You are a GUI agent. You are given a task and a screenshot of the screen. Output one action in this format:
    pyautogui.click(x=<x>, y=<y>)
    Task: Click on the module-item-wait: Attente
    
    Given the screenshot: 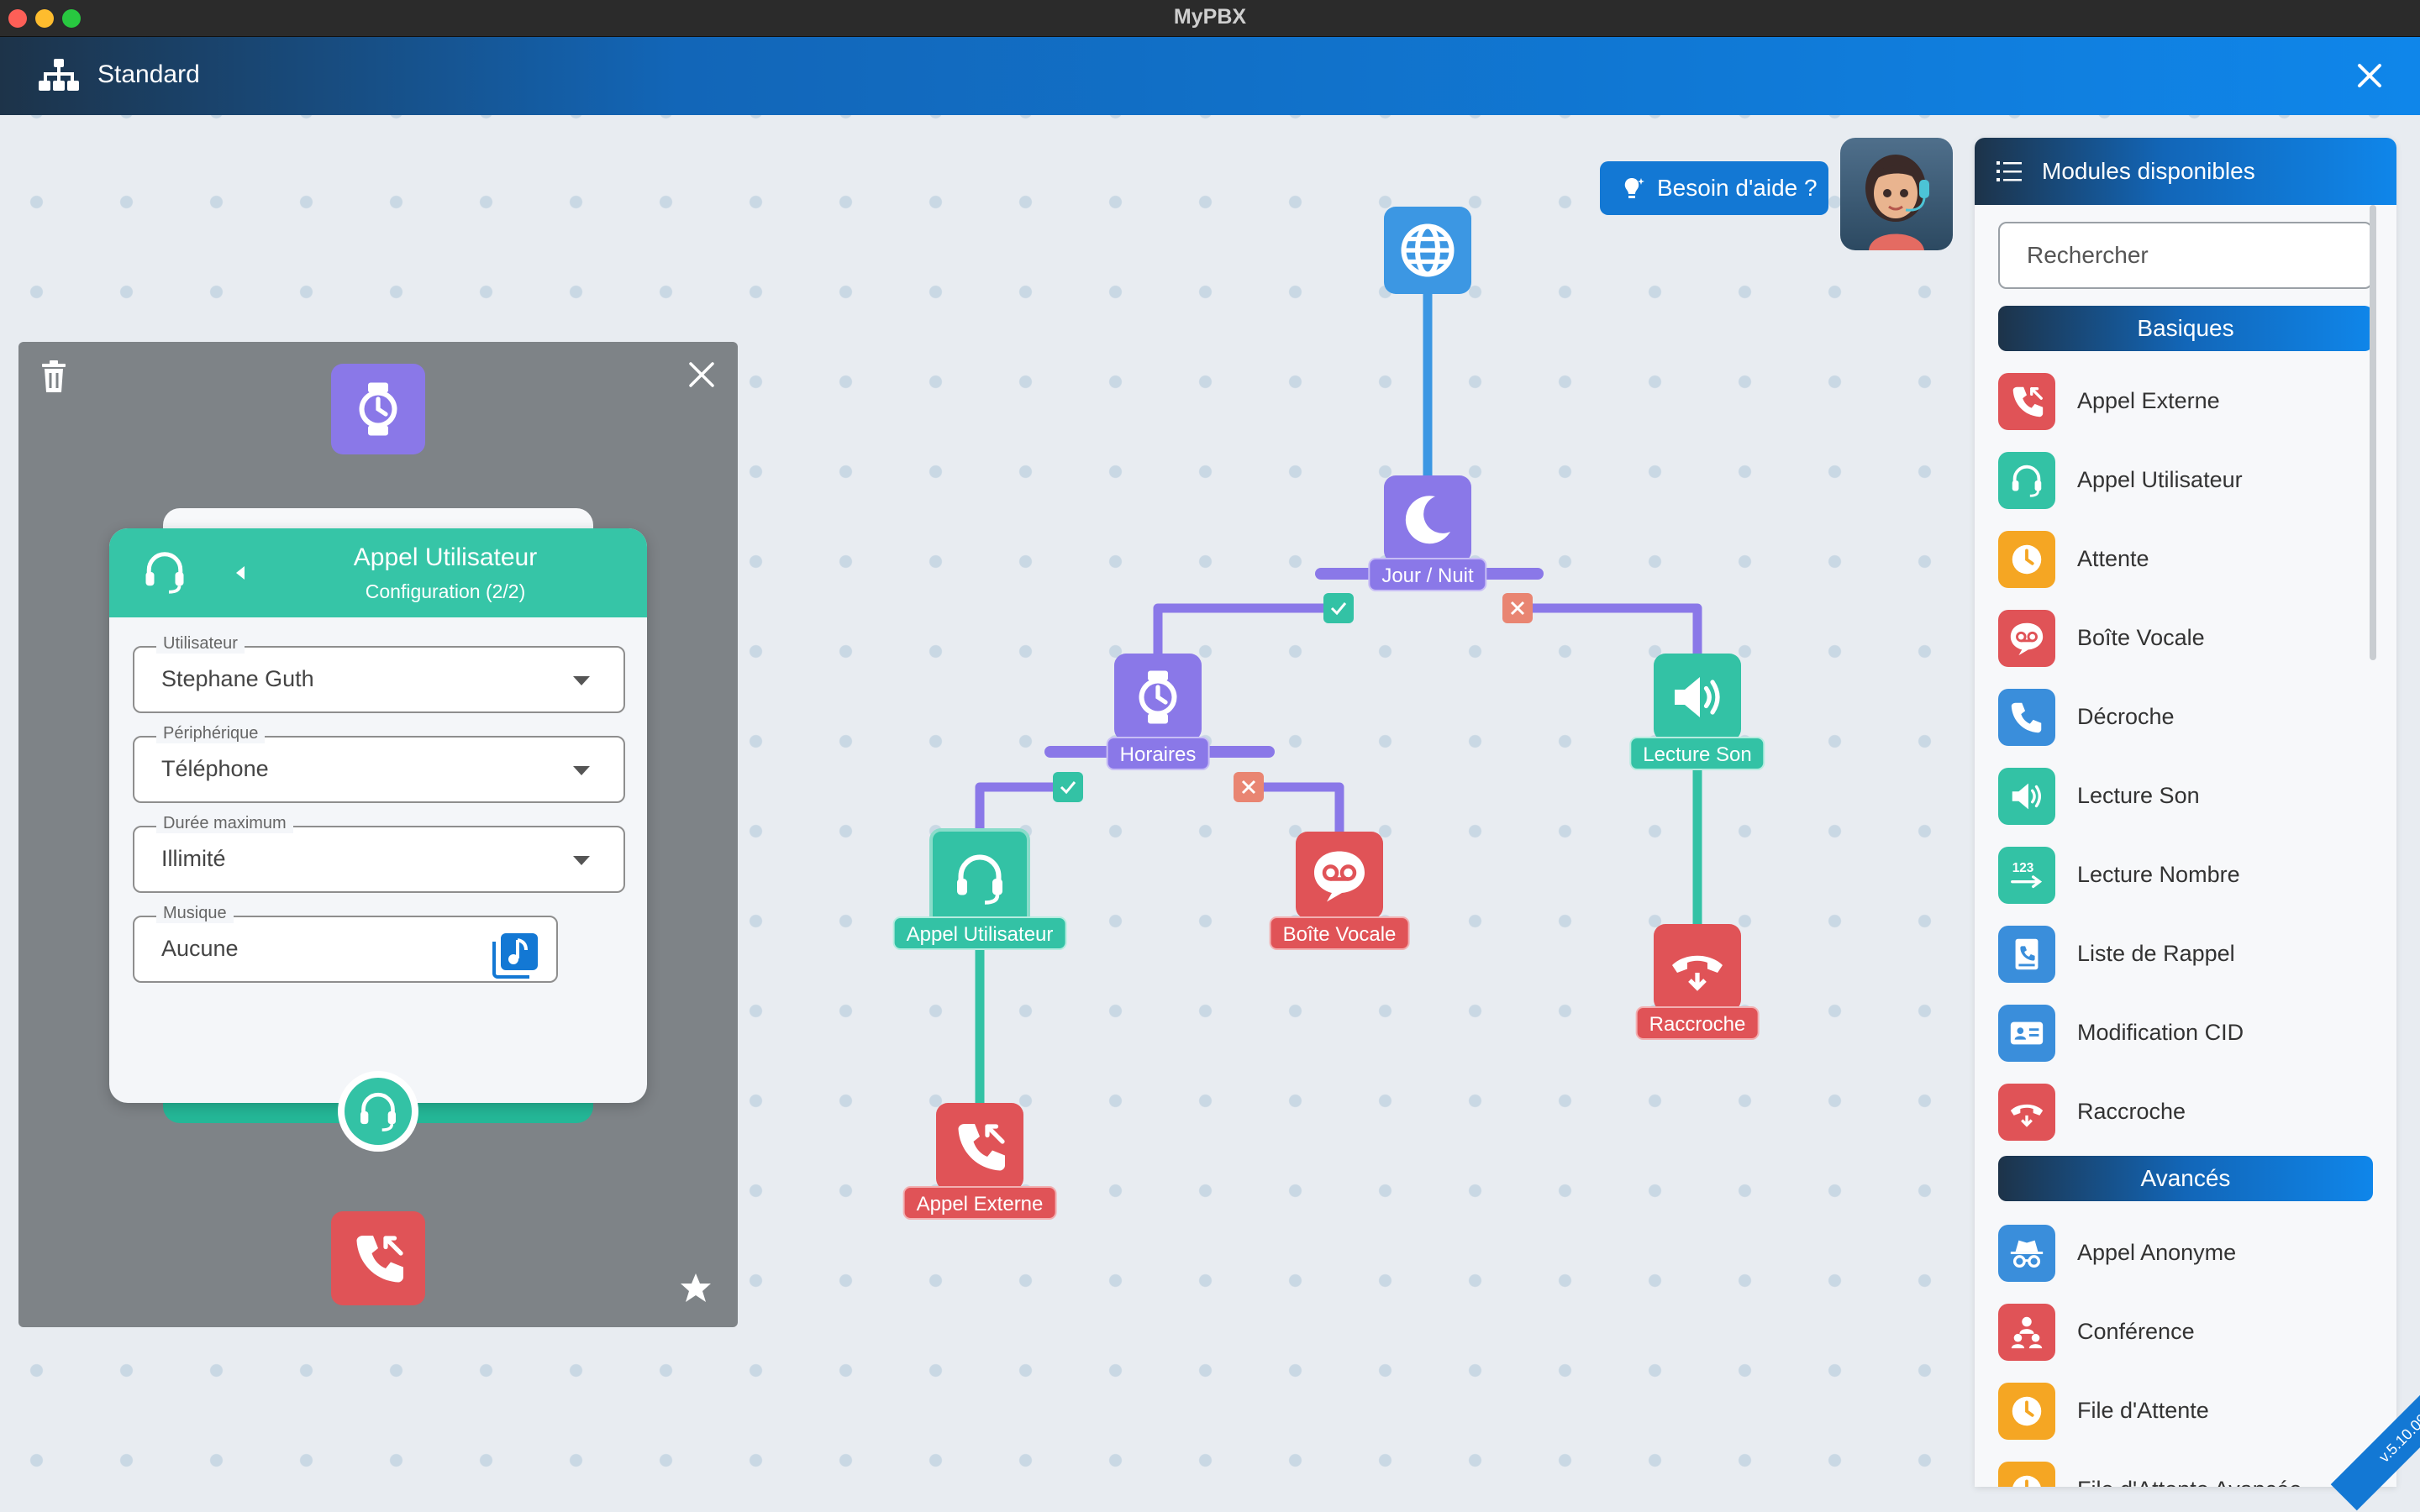 What is the action you would take?
    pyautogui.click(x=2185, y=560)
    